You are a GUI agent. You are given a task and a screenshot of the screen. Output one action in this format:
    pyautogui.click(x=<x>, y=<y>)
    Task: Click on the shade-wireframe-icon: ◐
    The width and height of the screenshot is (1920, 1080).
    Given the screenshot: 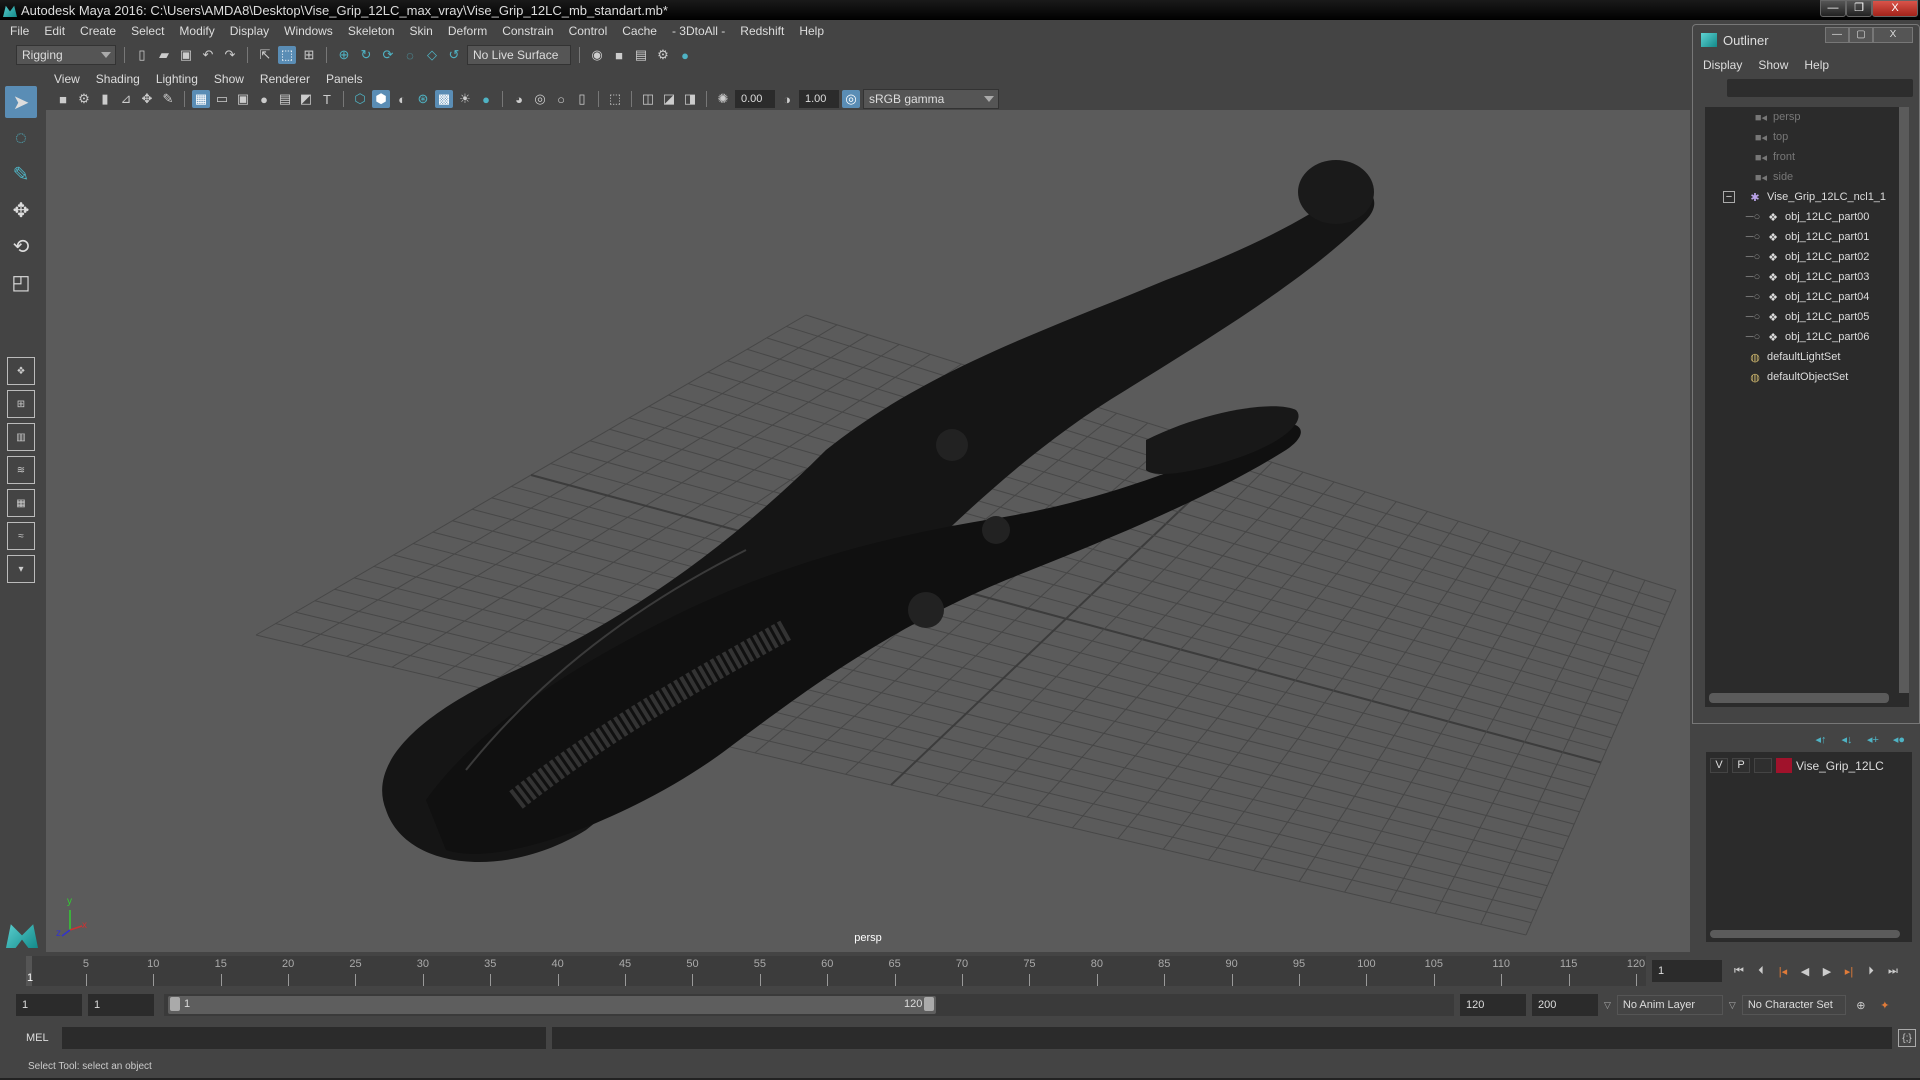 What is the action you would take?
    pyautogui.click(x=402, y=99)
    